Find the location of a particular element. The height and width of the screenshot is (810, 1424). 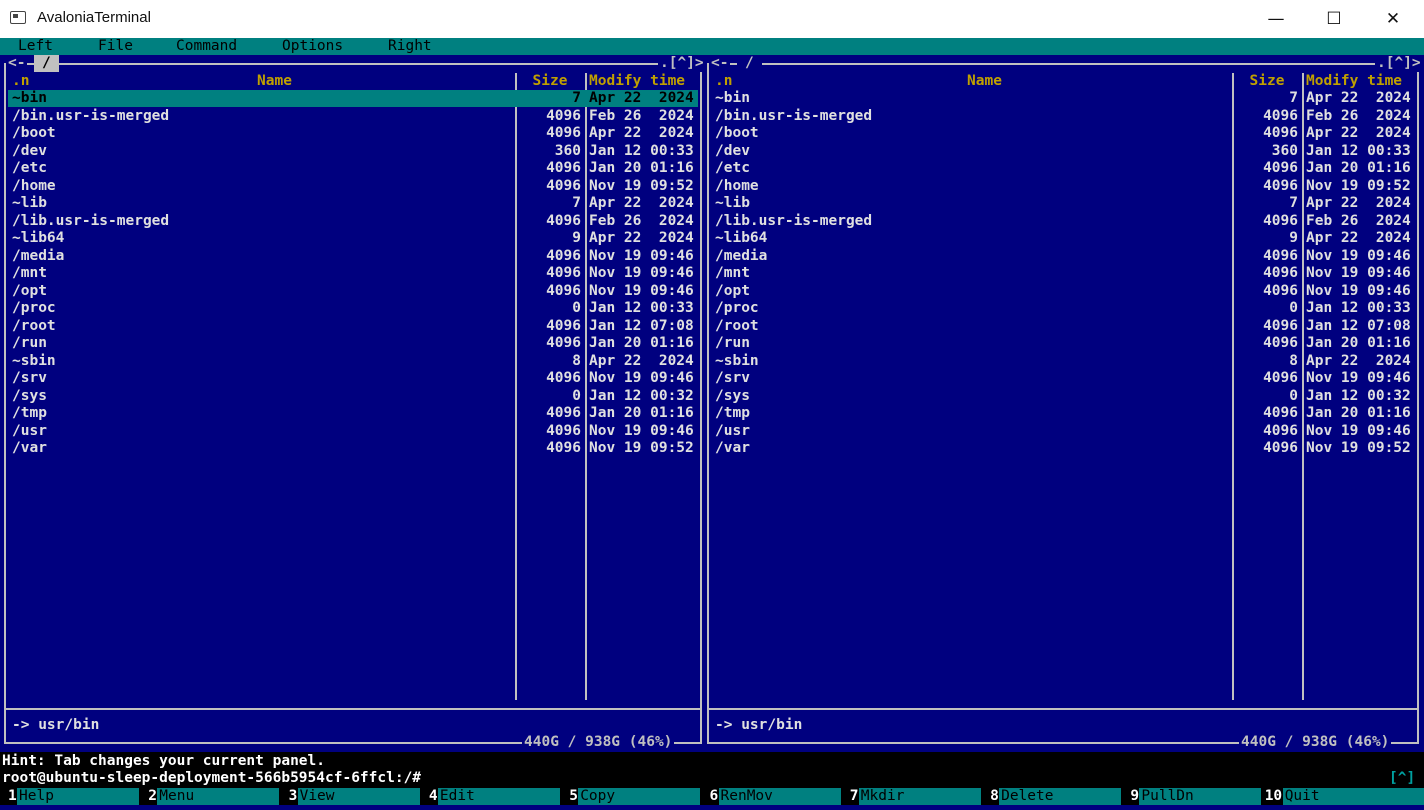

fkey-help: 1 Help is located at coordinates (73, 796).